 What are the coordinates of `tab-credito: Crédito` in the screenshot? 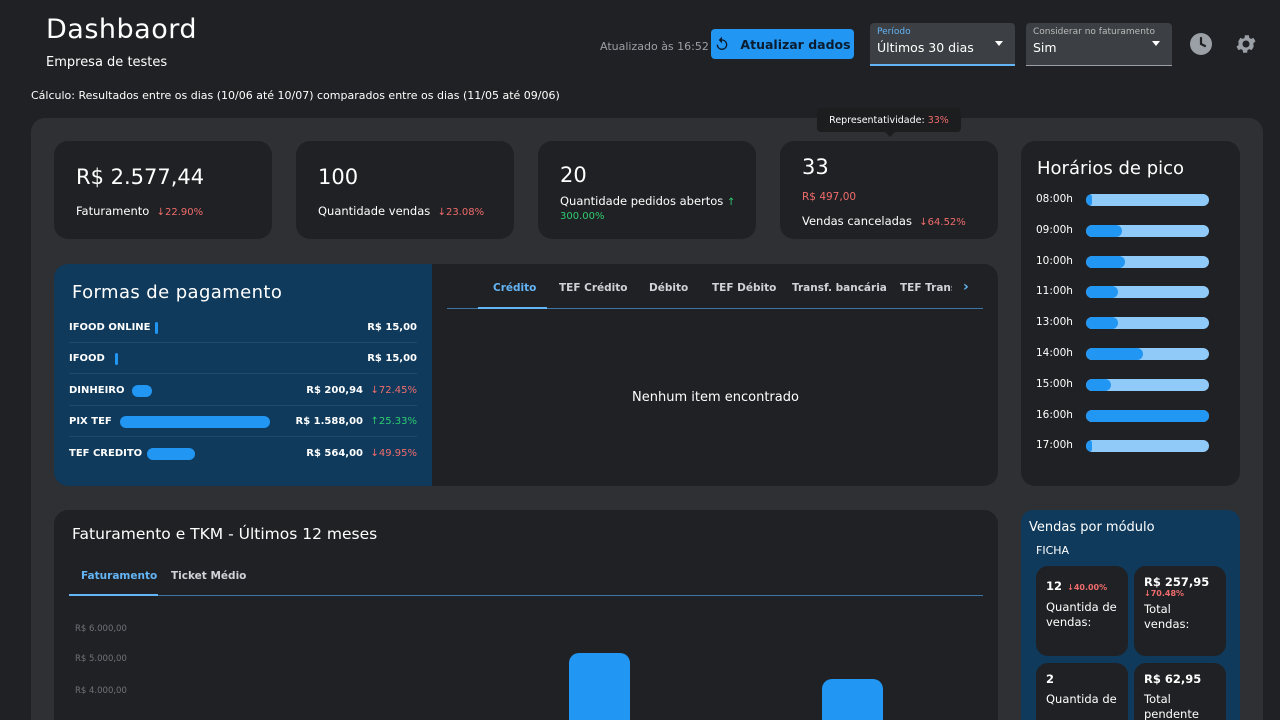 It's located at (514, 288).